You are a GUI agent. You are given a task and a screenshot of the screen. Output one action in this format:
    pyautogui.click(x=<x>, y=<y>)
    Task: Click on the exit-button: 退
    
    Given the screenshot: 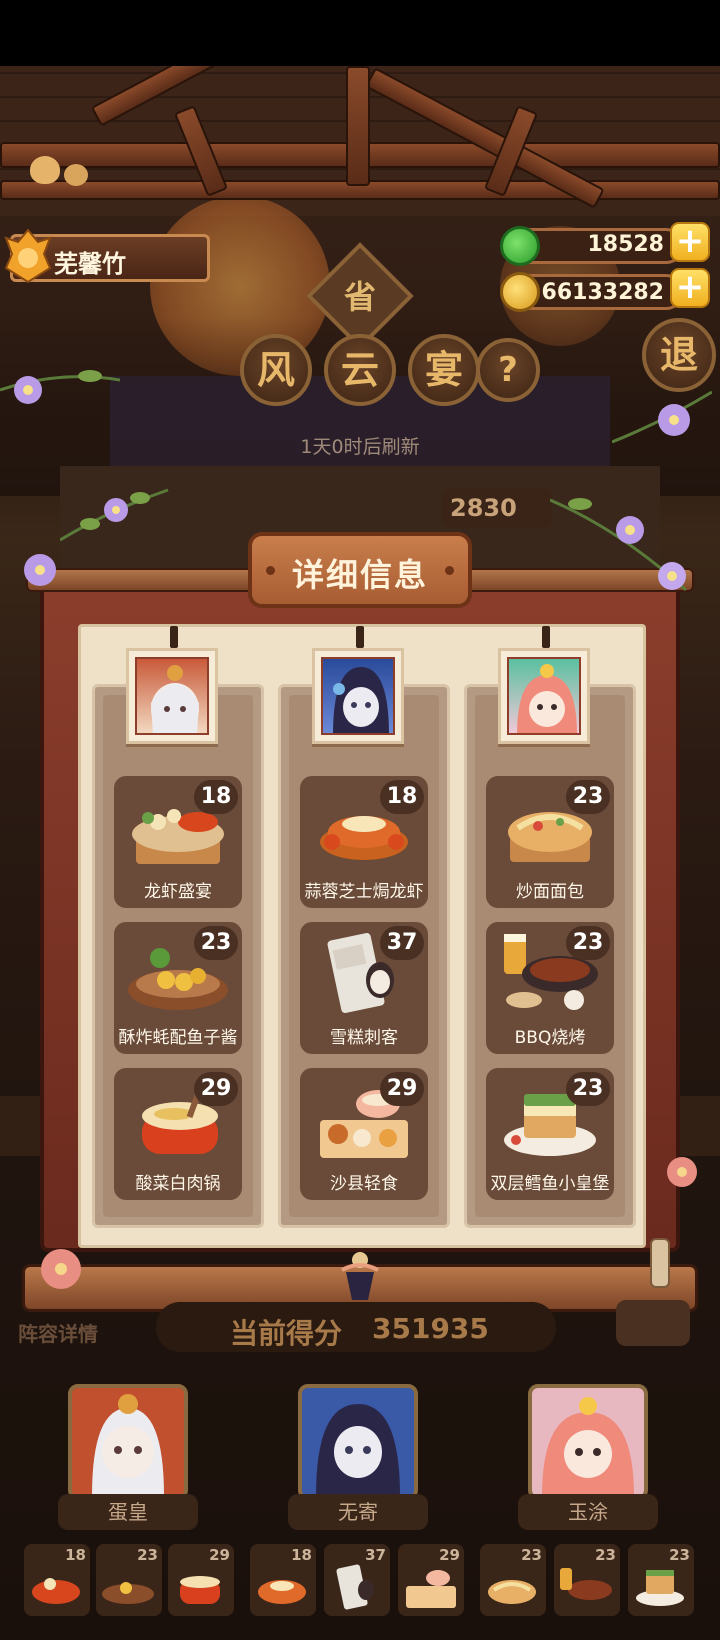 What is the action you would take?
    pyautogui.click(x=679, y=355)
    